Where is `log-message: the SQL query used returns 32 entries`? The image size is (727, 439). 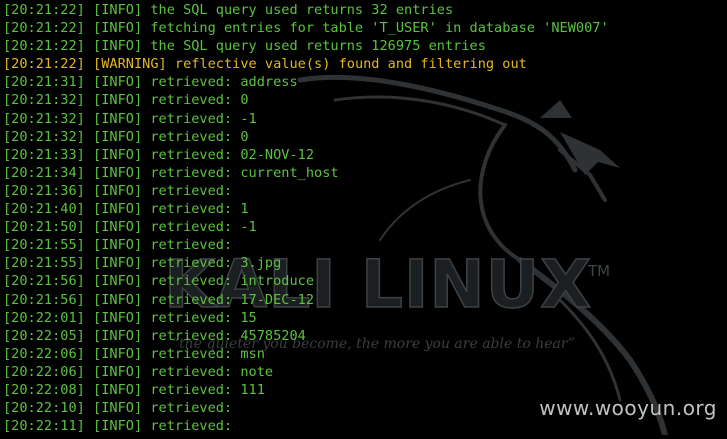
log-message: the SQL query used returns 32 entries is located at coordinates (302, 10).